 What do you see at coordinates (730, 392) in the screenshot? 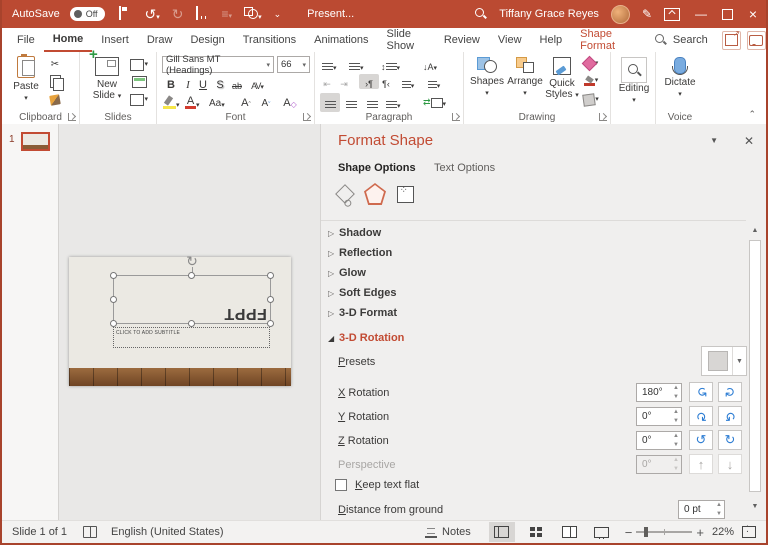
I see `x-rotate-right-button: ↻` at bounding box center [730, 392].